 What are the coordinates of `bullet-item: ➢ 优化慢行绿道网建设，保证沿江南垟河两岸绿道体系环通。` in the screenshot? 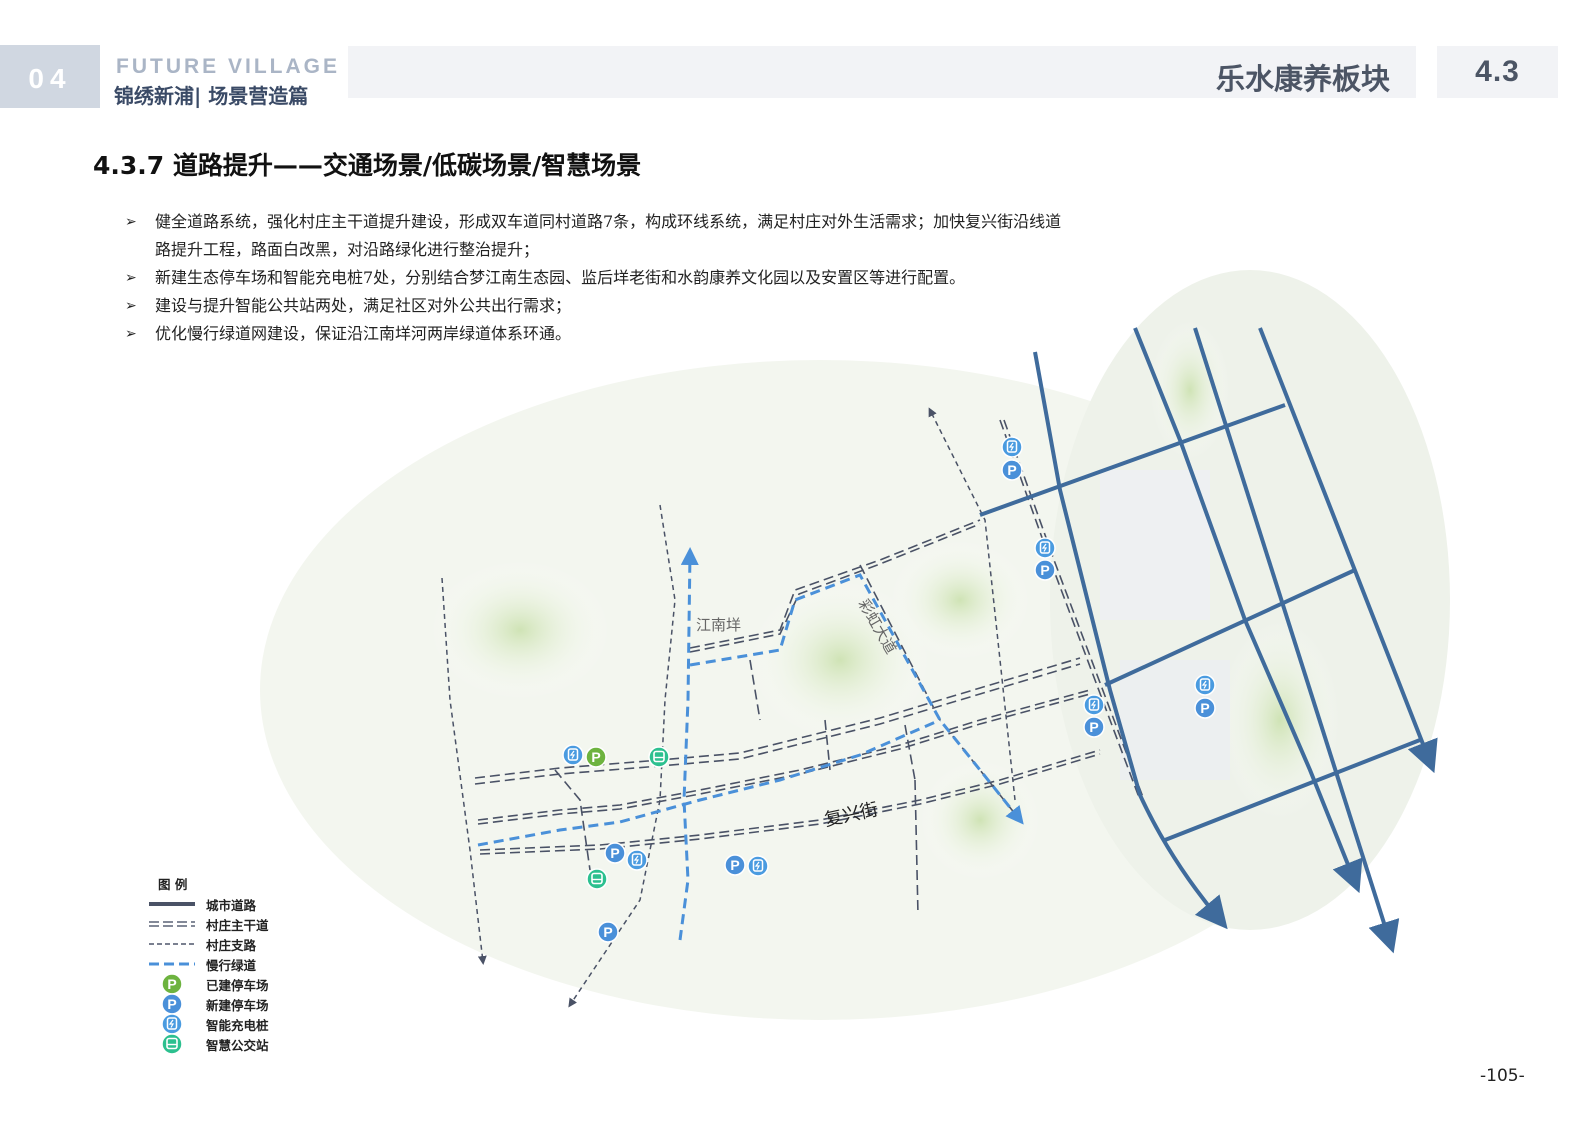 It's located at (600, 334).